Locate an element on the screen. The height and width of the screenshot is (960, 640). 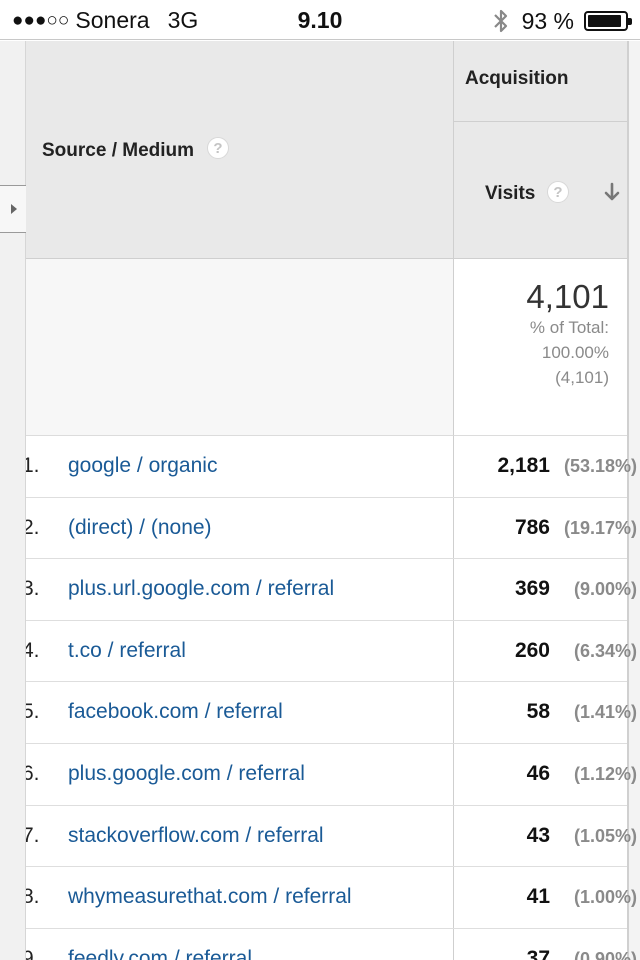
visits-cell: 369 (9.00%) is located at coordinates (545, 589).